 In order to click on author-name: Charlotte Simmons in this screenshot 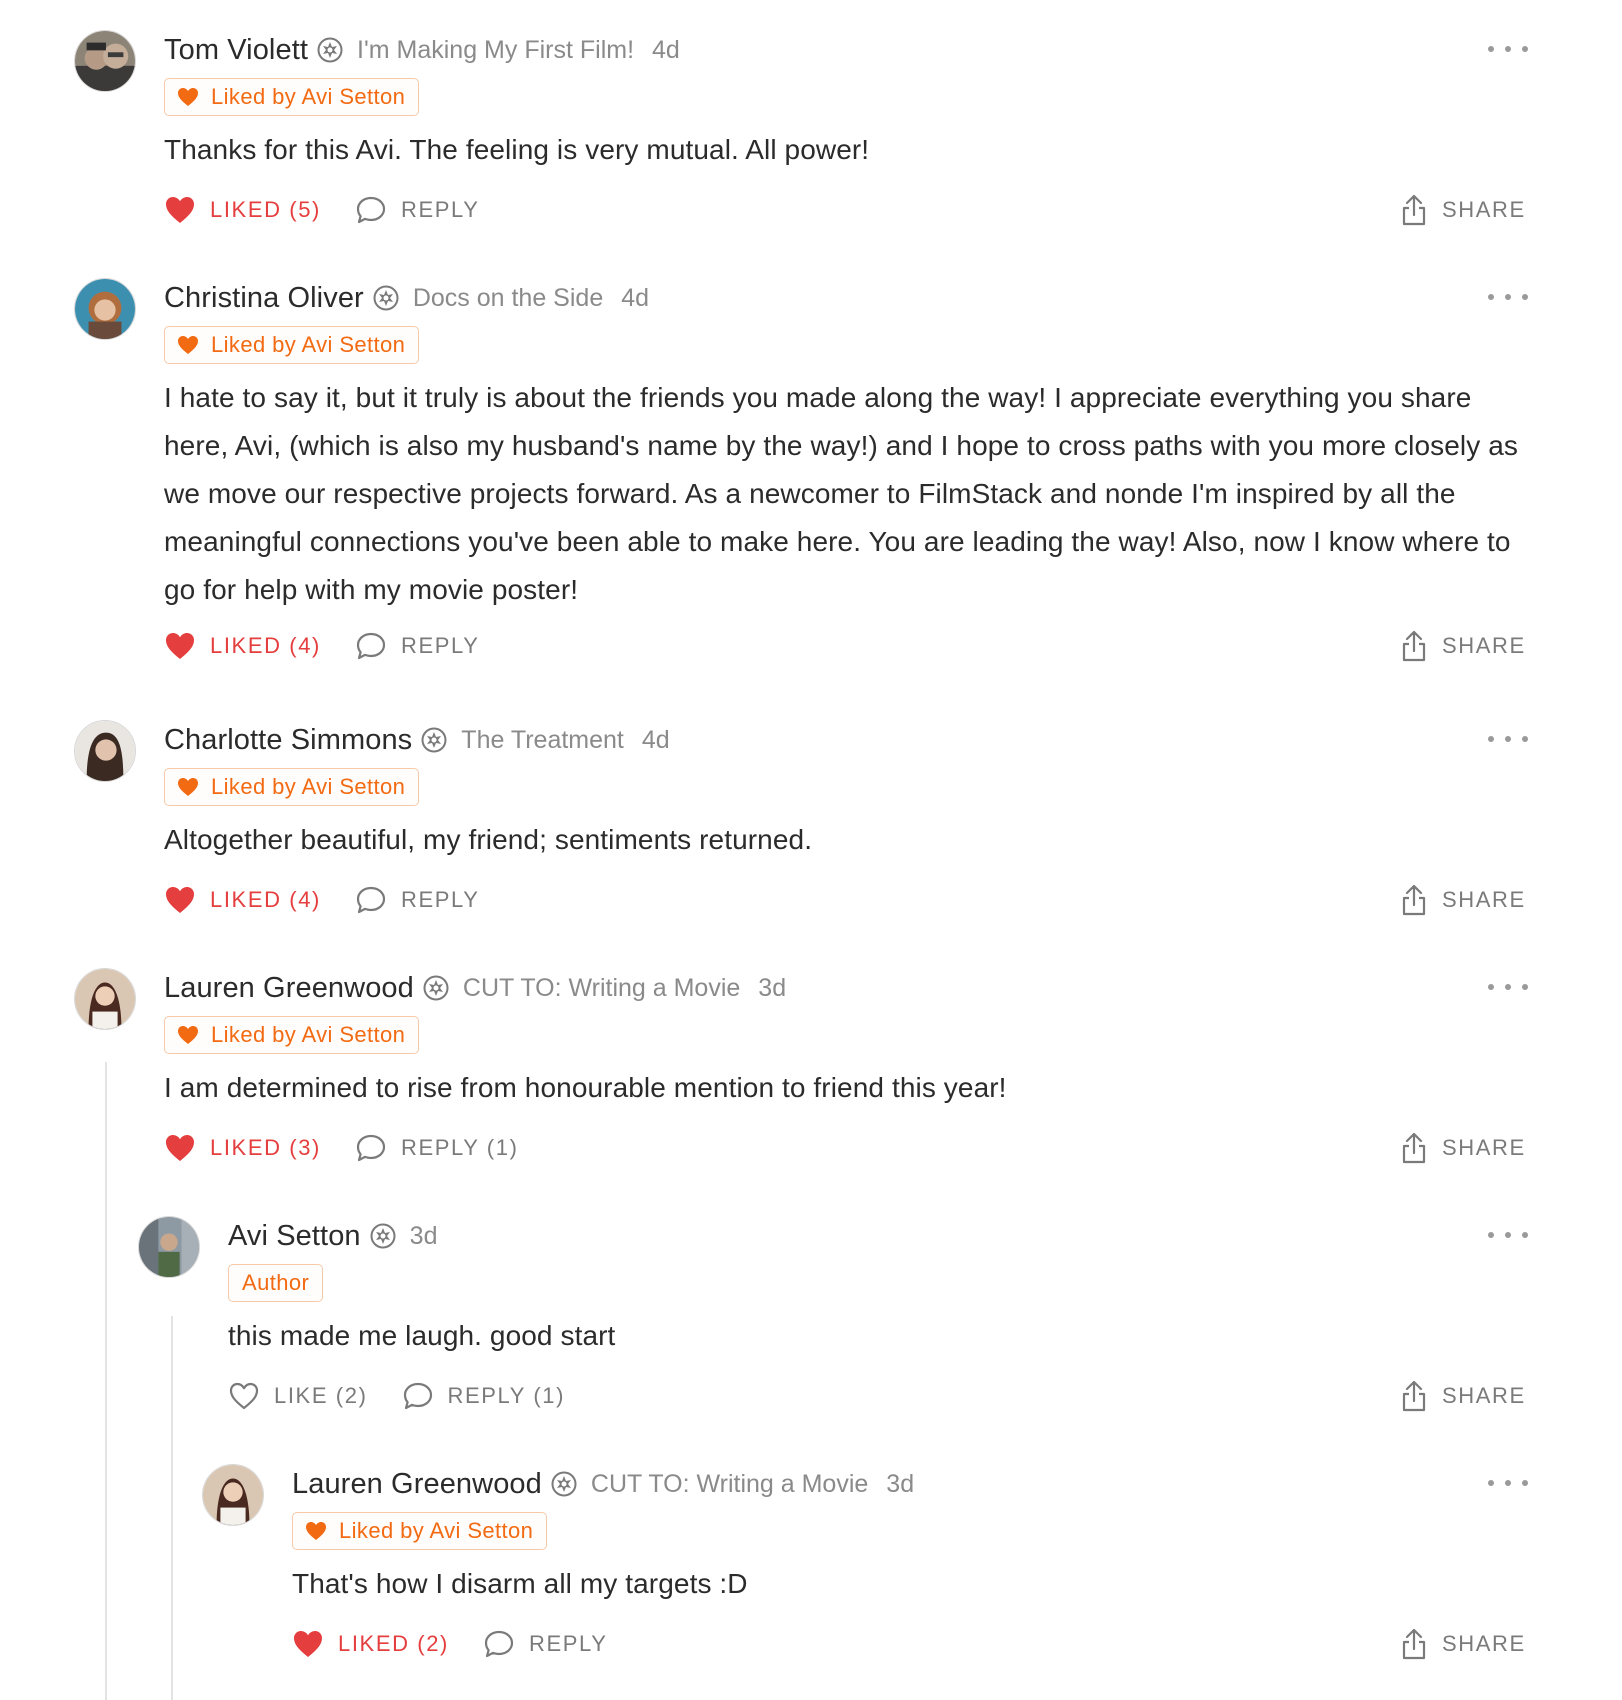, I will do `click(288, 740)`.